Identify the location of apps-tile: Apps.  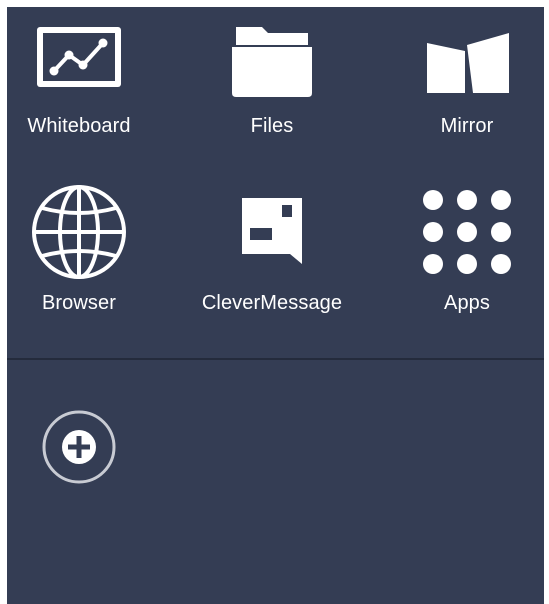
(465, 257).